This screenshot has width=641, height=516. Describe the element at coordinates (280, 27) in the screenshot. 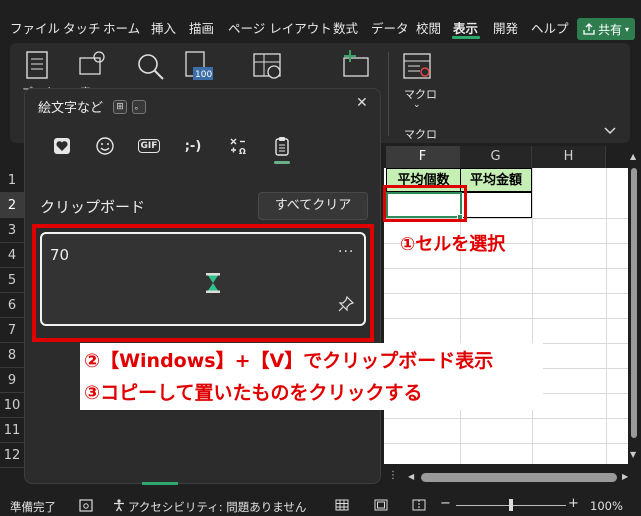

I see `tab-page-layout: ページ レイアウト` at that location.